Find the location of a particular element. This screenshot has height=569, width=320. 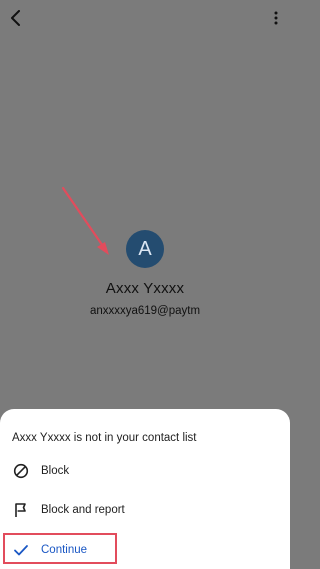

block-and-report-option: Block and report is located at coordinates (145, 510).